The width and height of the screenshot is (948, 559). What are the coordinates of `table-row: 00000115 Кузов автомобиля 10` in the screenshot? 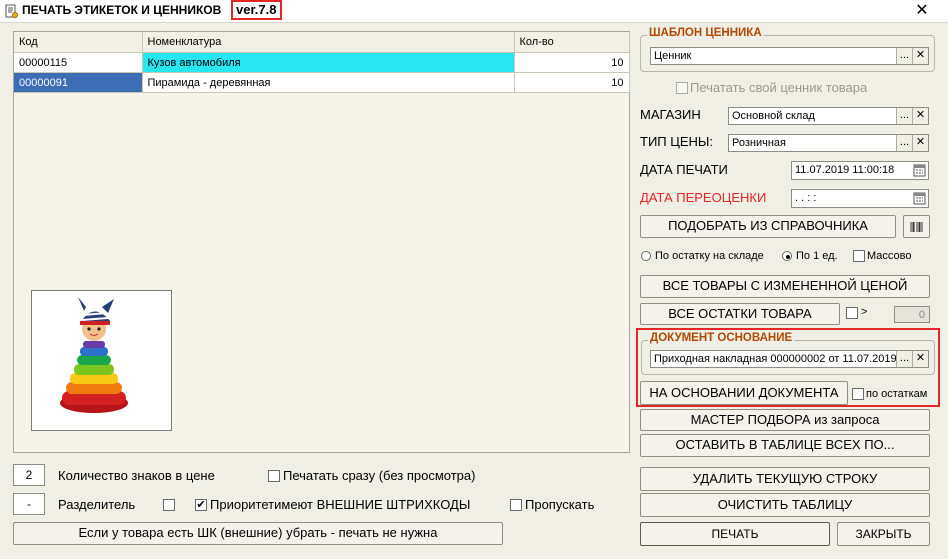 It's located at (322, 62).